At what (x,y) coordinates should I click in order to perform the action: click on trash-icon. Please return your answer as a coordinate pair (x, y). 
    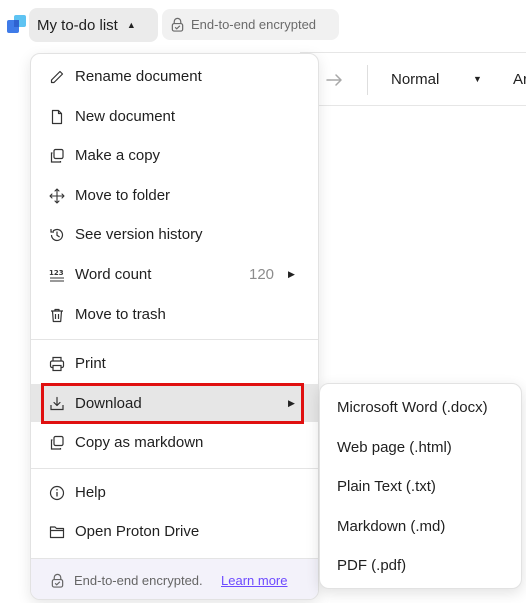
    Looking at the image, I should click on (56, 314).